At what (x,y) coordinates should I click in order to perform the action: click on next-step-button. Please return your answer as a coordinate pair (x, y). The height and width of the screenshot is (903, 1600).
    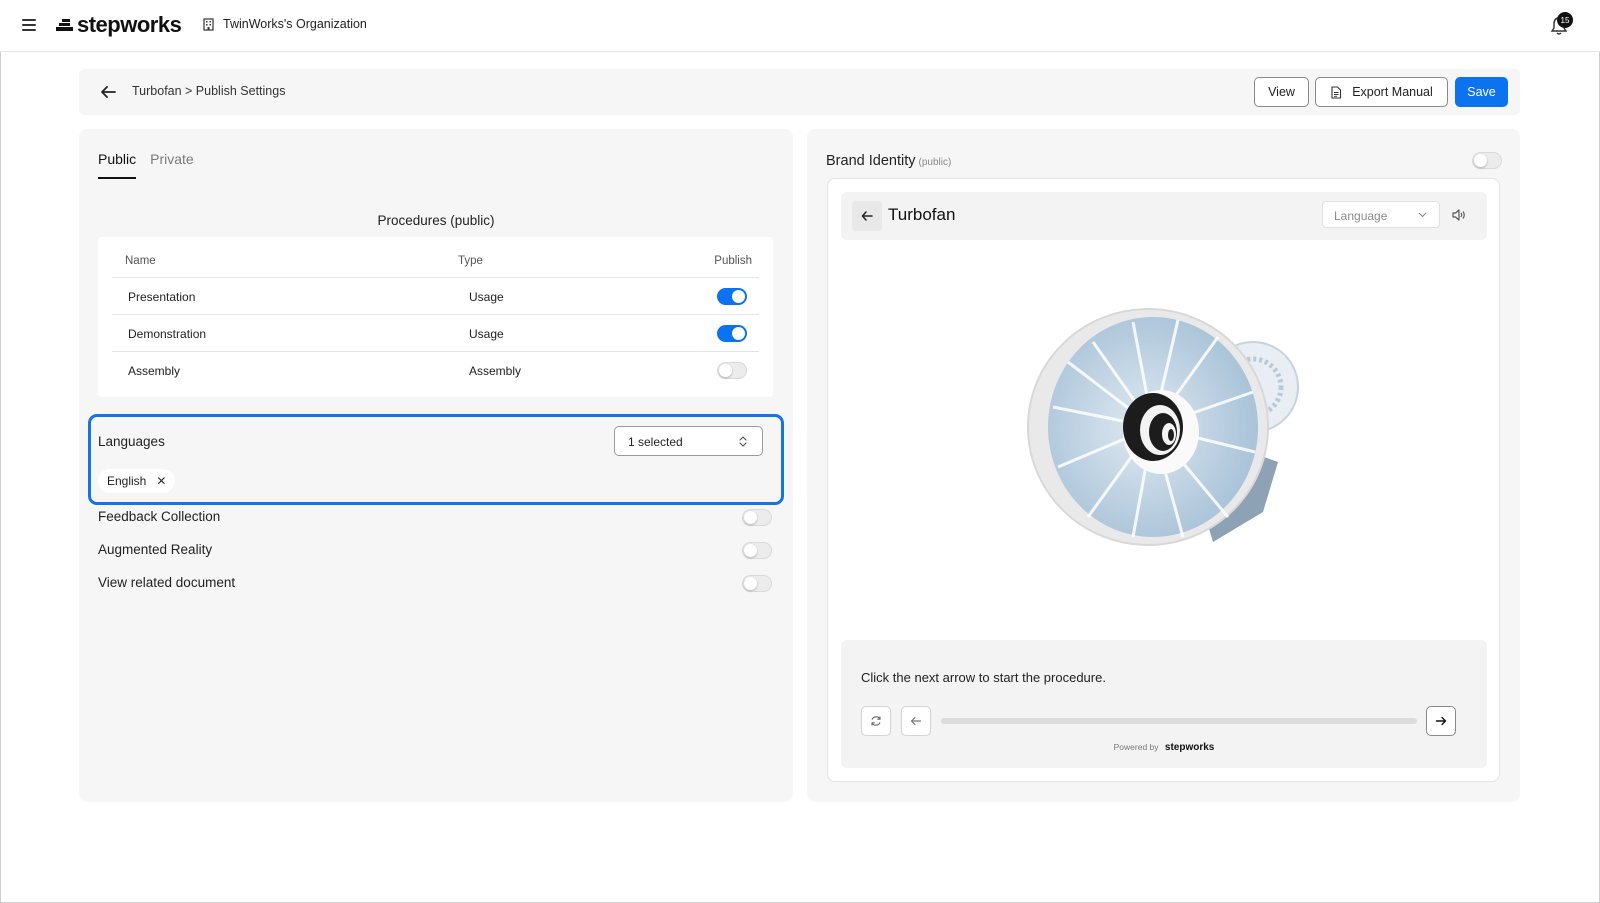
    Looking at the image, I should click on (1441, 721).